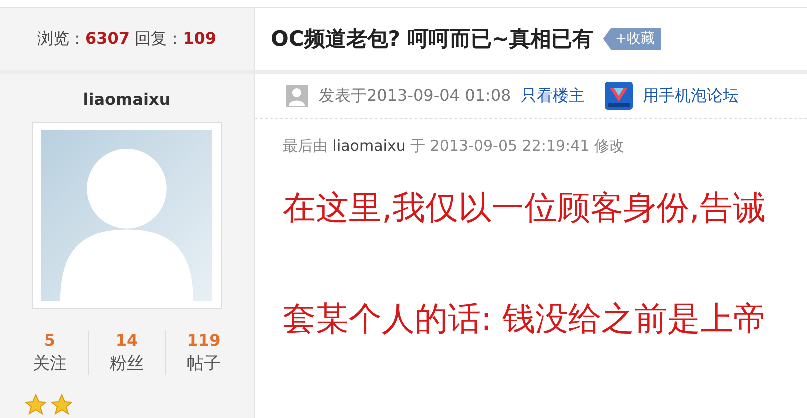 This screenshot has width=807, height=418. I want to click on stat-label: 粉丝, so click(127, 364).